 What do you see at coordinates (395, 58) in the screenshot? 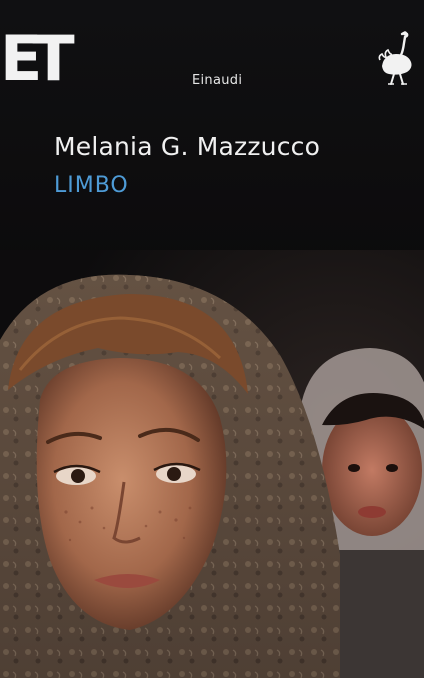
I see `ostrich-icon` at bounding box center [395, 58].